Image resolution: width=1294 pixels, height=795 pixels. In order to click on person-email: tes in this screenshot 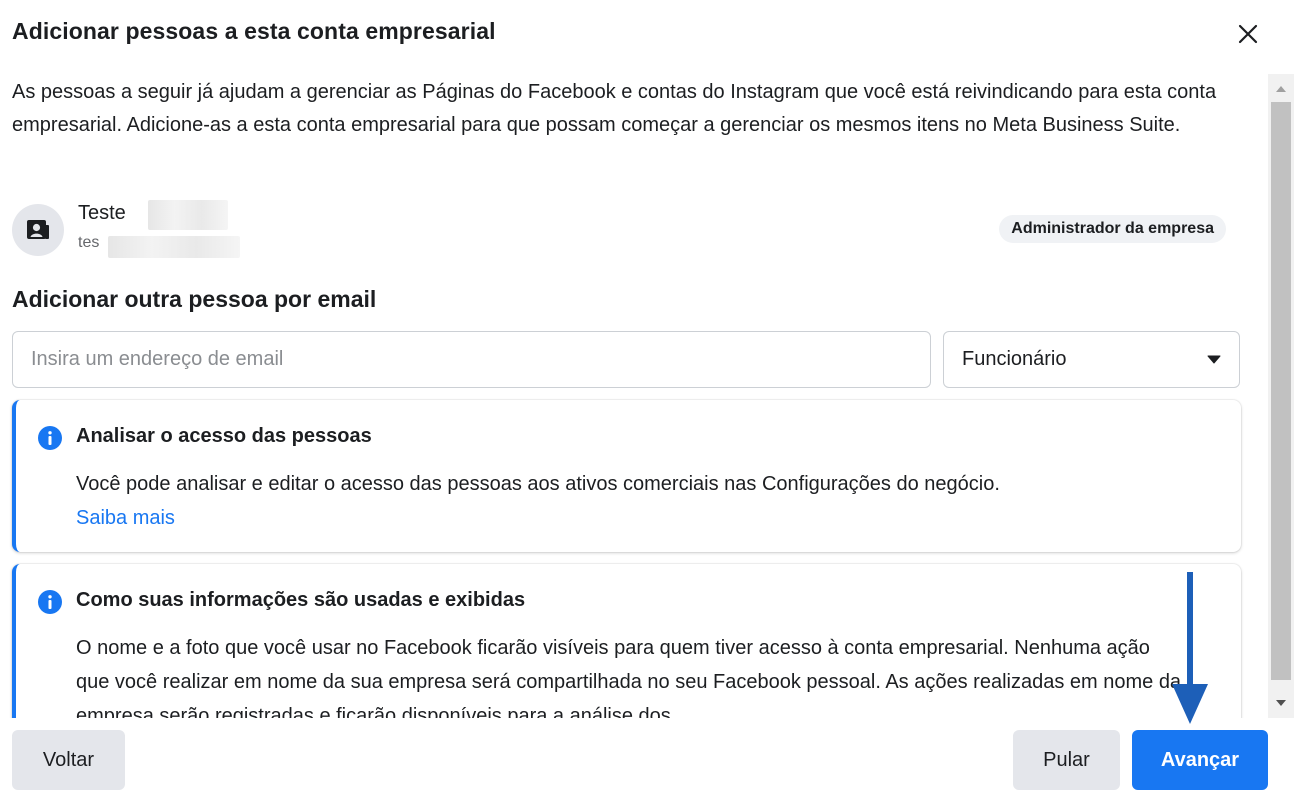, I will do `click(89, 242)`.